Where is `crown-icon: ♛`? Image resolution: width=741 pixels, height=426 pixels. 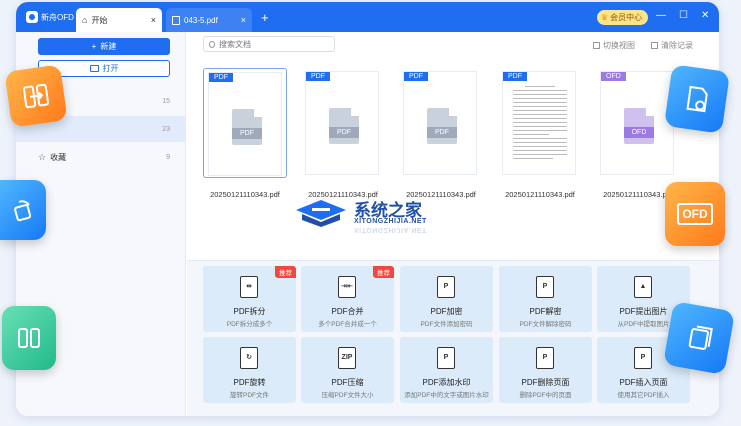
crown-icon: ♛ is located at coordinates (605, 17).